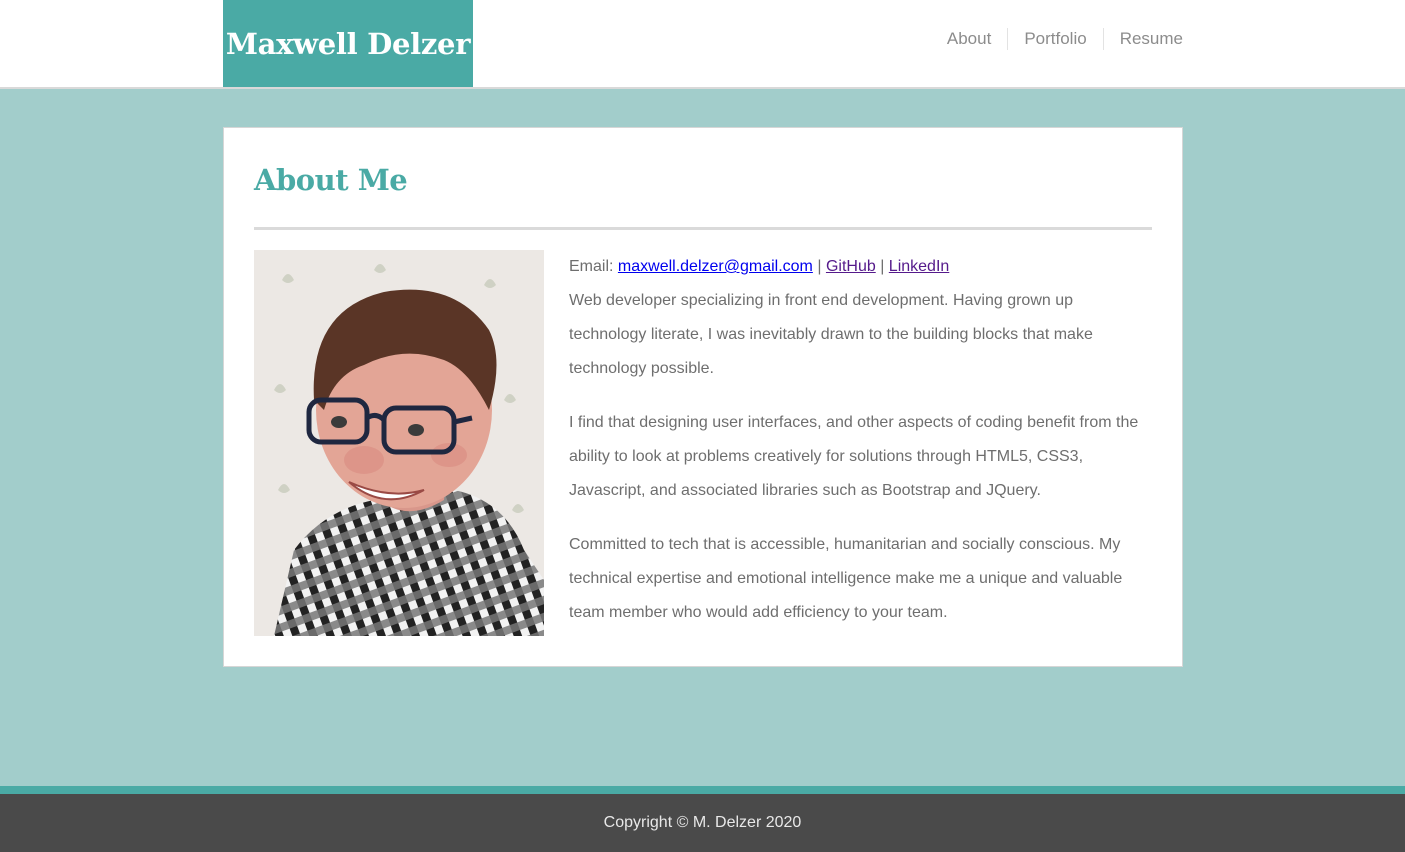  I want to click on site-logo: Maxwell Delzer, so click(348, 43).